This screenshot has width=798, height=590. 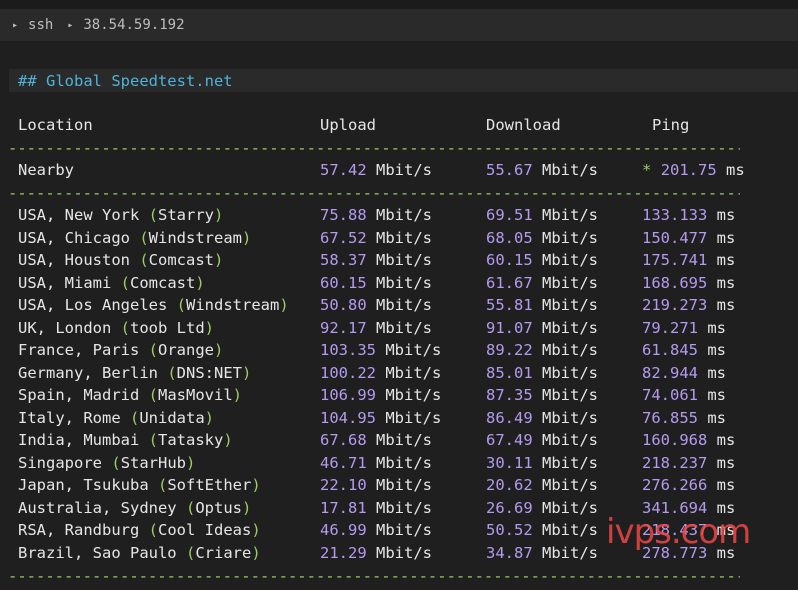 What do you see at coordinates (523, 125) in the screenshot?
I see `column-header-download: Download` at bounding box center [523, 125].